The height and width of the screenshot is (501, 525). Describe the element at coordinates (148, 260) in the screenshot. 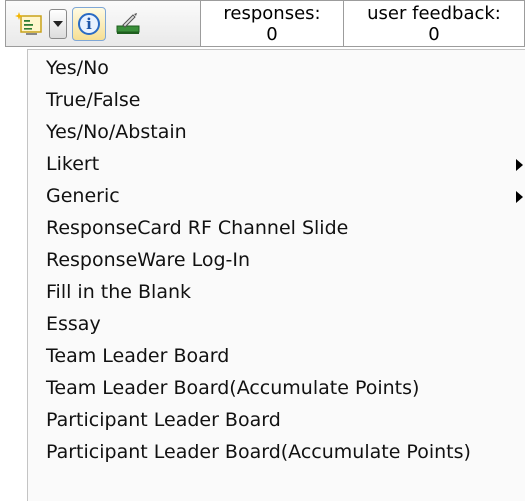

I see `menu-item-label: ResponseWare Log-In` at that location.